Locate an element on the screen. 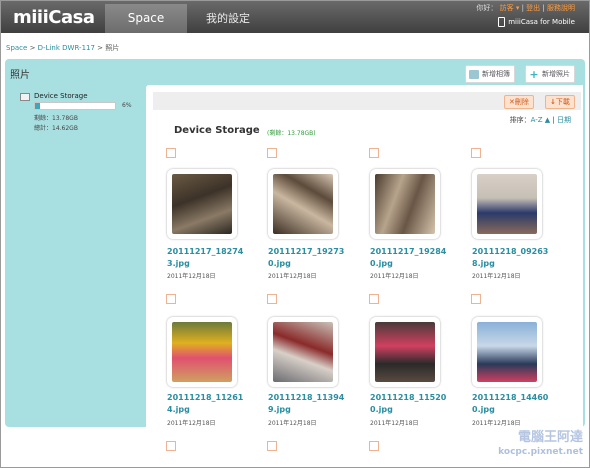 The width and height of the screenshot is (590, 468). photo-filename: 20111217_182743.jpg is located at coordinates (207, 258).